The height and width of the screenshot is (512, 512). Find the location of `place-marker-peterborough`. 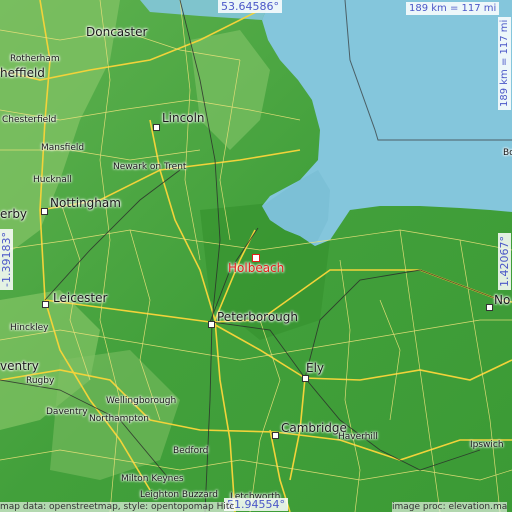

place-marker-peterborough is located at coordinates (211, 324).